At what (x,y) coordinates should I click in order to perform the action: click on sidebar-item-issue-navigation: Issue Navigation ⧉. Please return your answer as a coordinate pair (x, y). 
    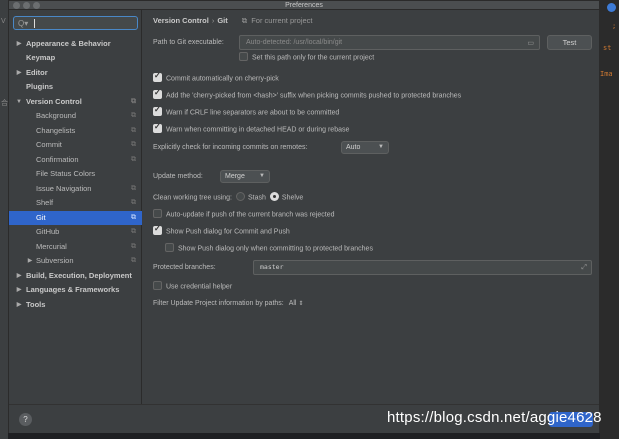
    Looking at the image, I should click on (75, 189).